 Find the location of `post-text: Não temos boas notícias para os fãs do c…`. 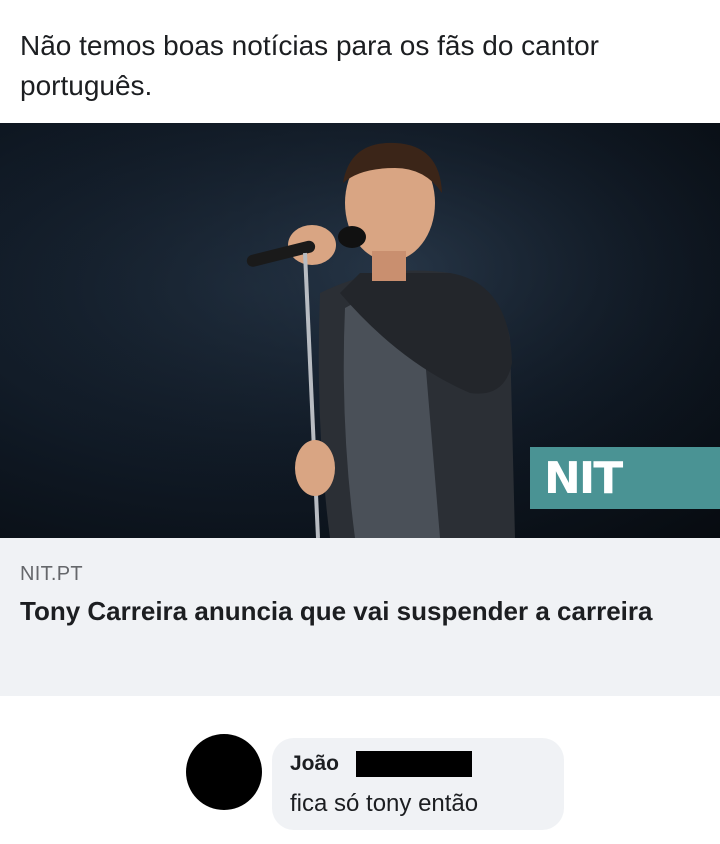

post-text: Não temos boas notícias para os fãs do c… is located at coordinates (309, 65).